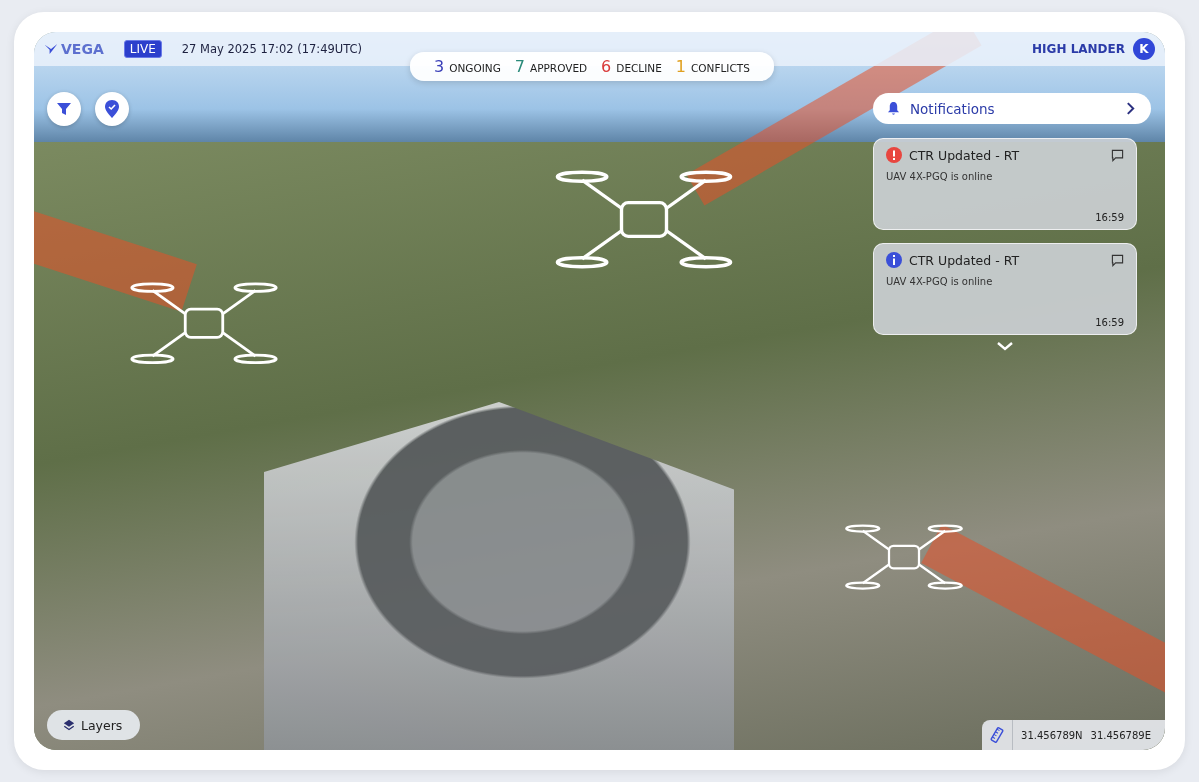 This screenshot has width=1199, height=782. What do you see at coordinates (1078, 49) in the screenshot?
I see `user-name: HIGH LANDER` at bounding box center [1078, 49].